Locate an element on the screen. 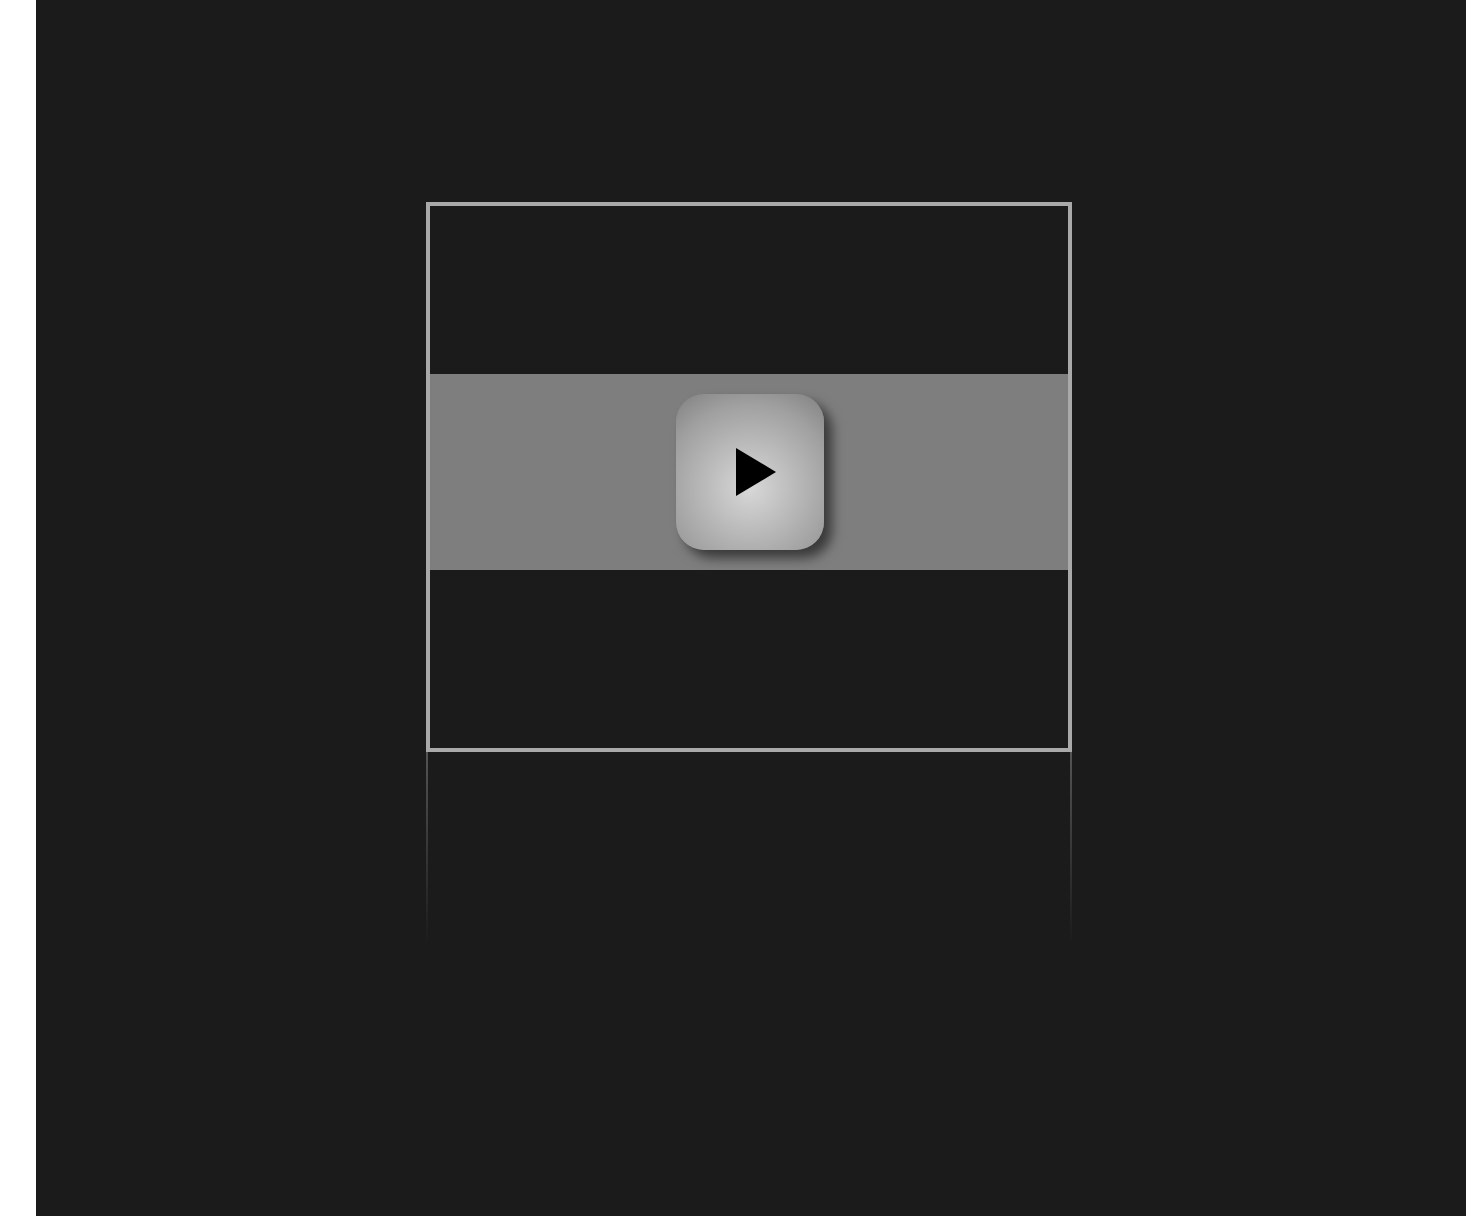  play-button is located at coordinates (749, 471).